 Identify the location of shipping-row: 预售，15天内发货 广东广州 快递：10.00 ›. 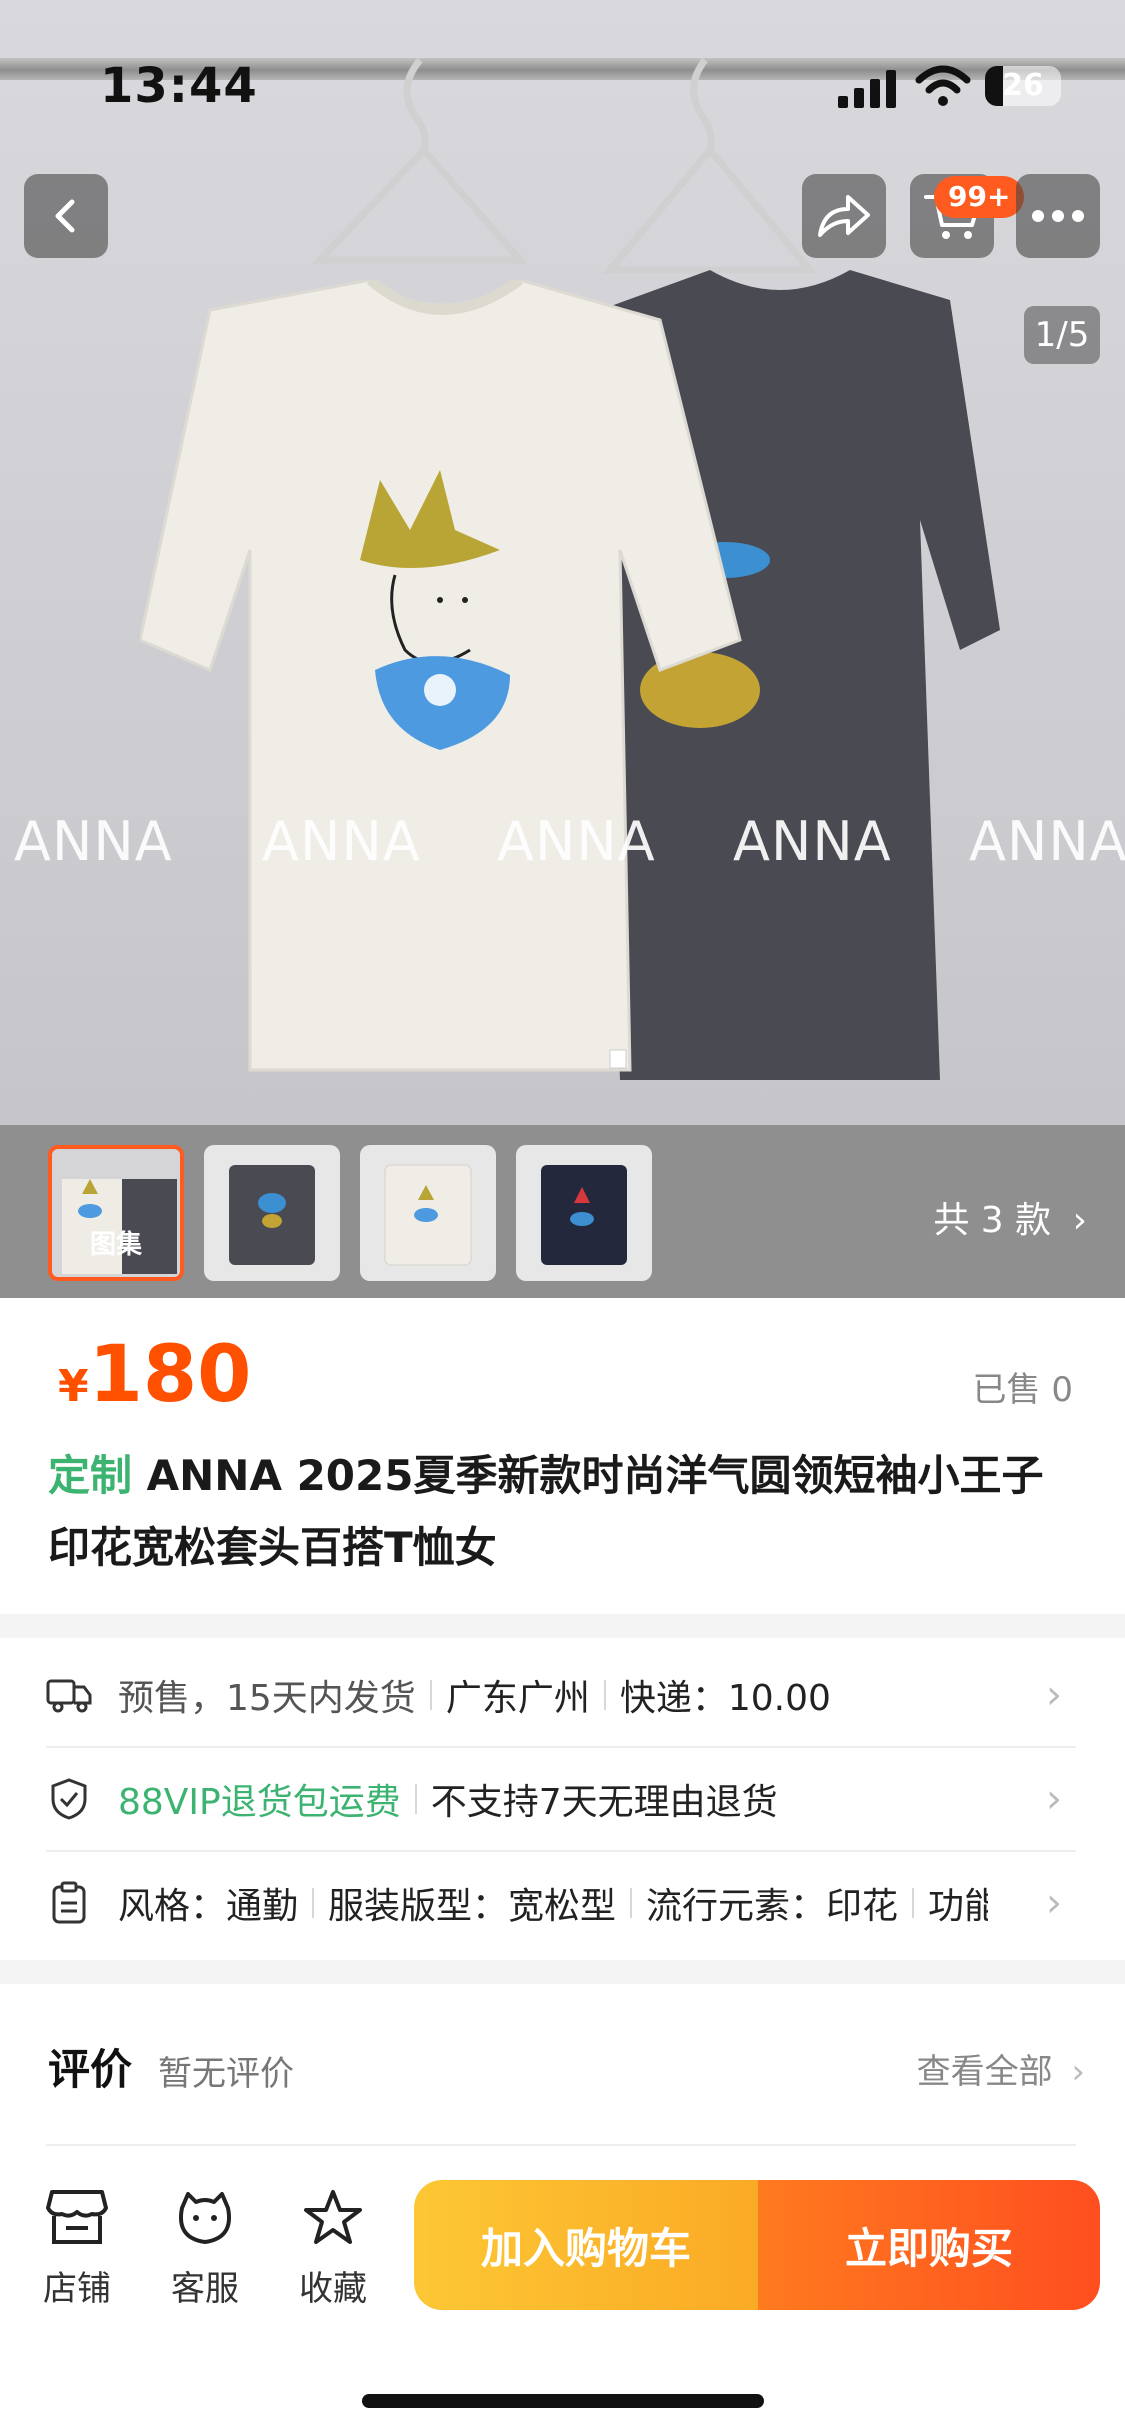
(561, 1695).